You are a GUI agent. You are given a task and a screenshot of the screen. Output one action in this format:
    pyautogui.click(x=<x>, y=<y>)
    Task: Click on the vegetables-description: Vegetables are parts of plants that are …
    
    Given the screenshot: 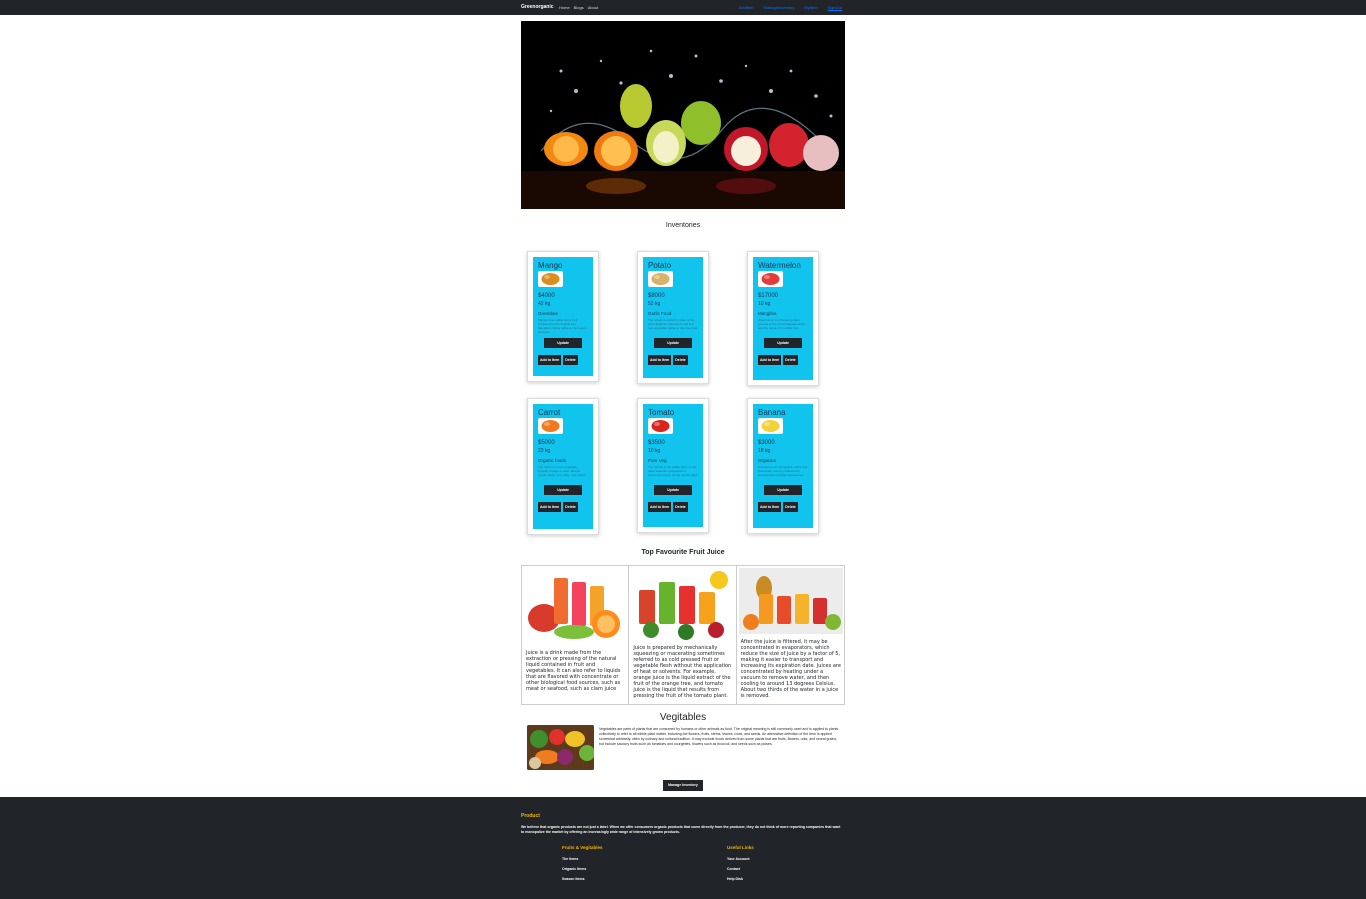 What is the action you would take?
    pyautogui.click(x=719, y=736)
    